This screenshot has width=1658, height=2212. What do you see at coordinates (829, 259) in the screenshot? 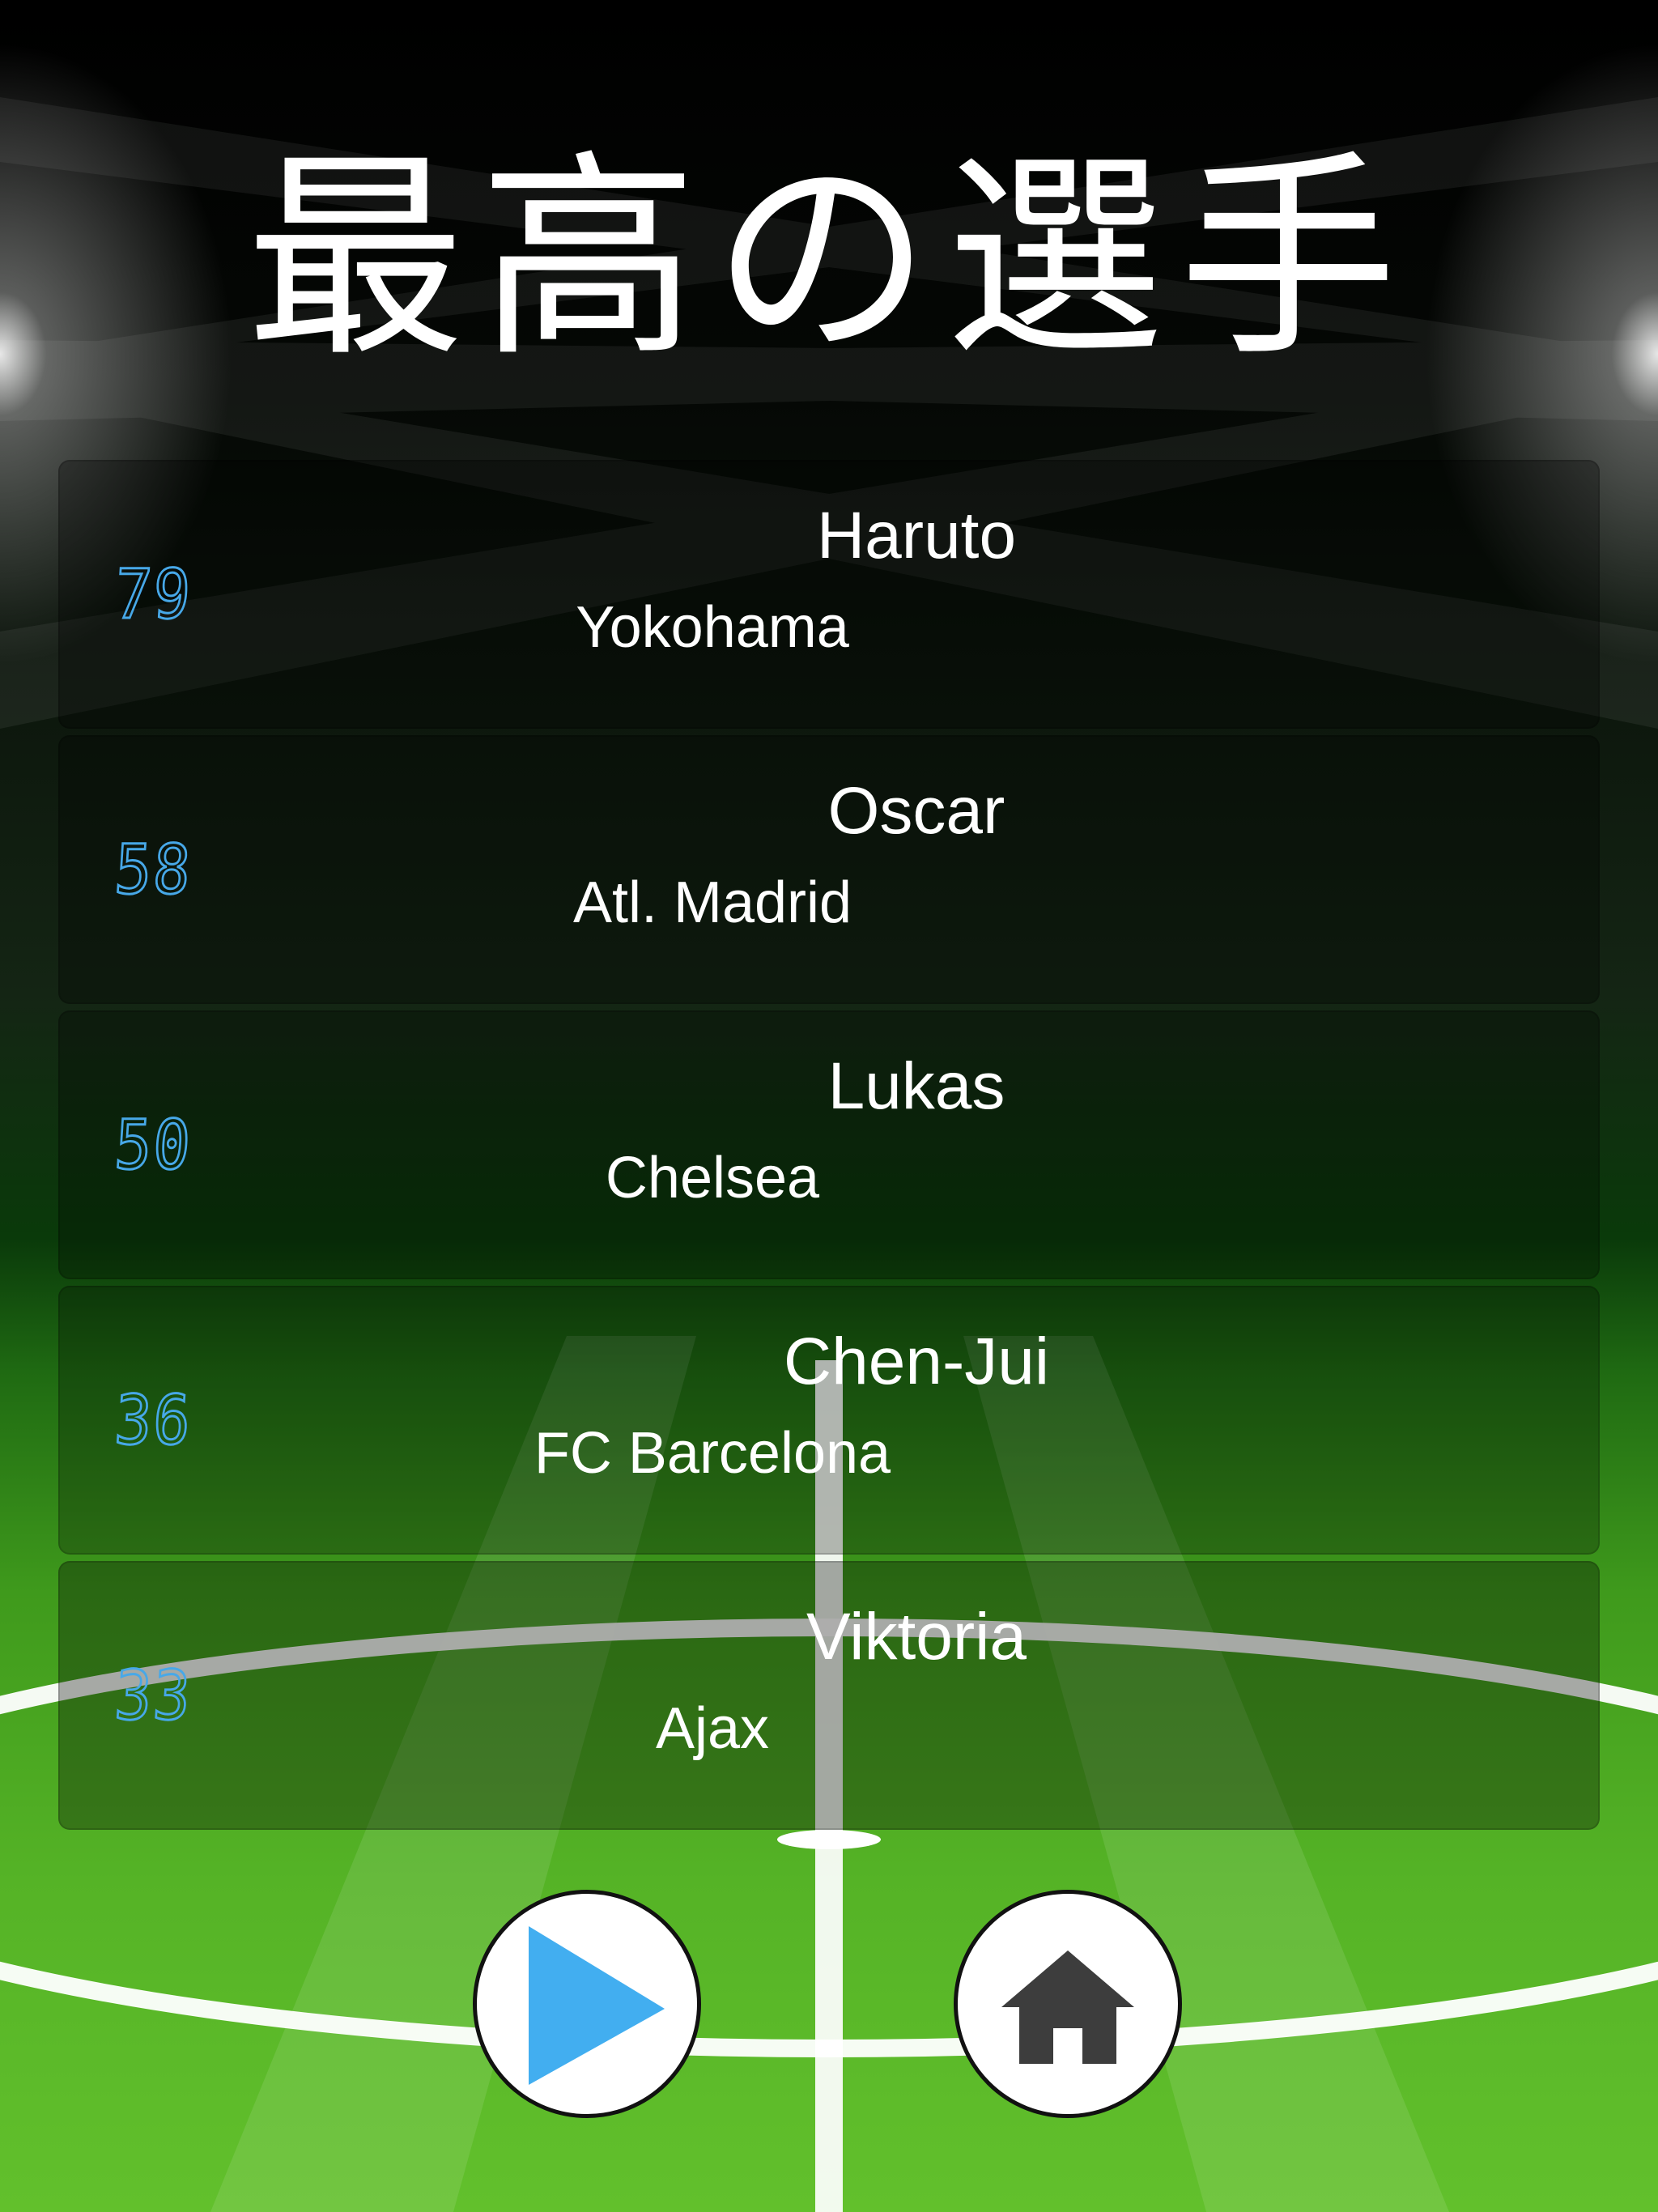
I see `page-title: 最高の選手` at bounding box center [829, 259].